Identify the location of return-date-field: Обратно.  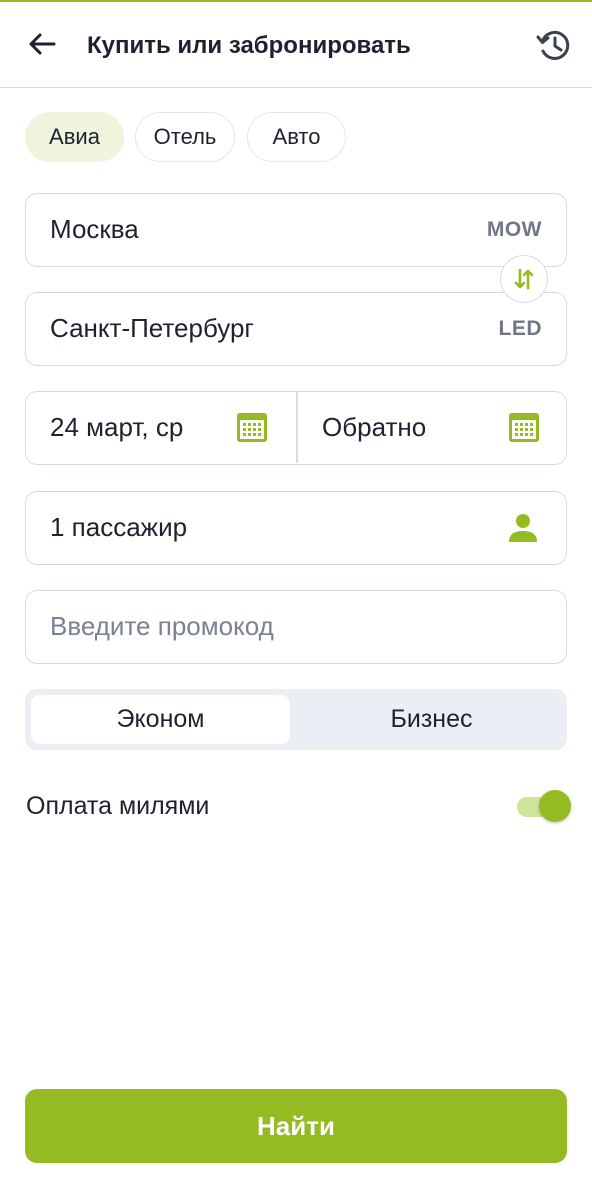
(432, 427).